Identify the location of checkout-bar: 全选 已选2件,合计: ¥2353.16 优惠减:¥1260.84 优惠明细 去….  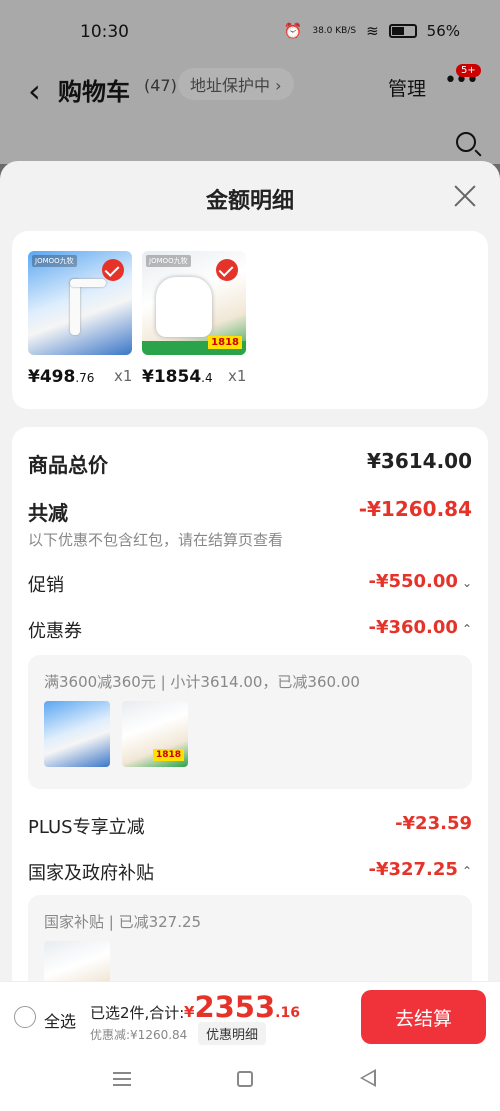
(250, 1017).